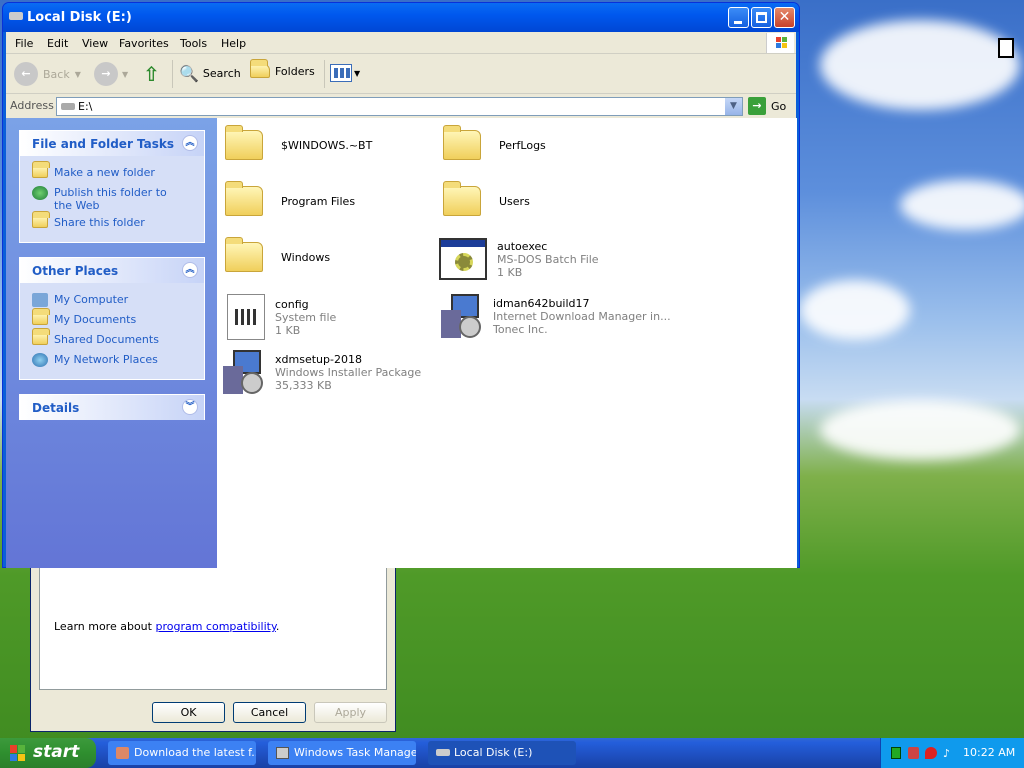 Image resolution: width=1024 pixels, height=768 pixels. What do you see at coordinates (292, 304) in the screenshot?
I see `file-name: config` at bounding box center [292, 304].